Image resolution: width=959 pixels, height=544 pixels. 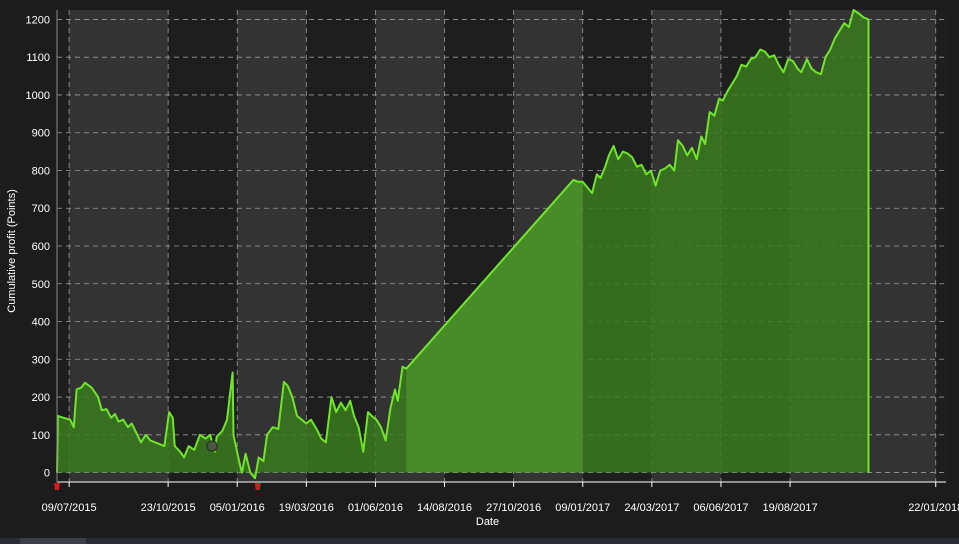 I want to click on y-tick-label: 1200, so click(x=38, y=20).